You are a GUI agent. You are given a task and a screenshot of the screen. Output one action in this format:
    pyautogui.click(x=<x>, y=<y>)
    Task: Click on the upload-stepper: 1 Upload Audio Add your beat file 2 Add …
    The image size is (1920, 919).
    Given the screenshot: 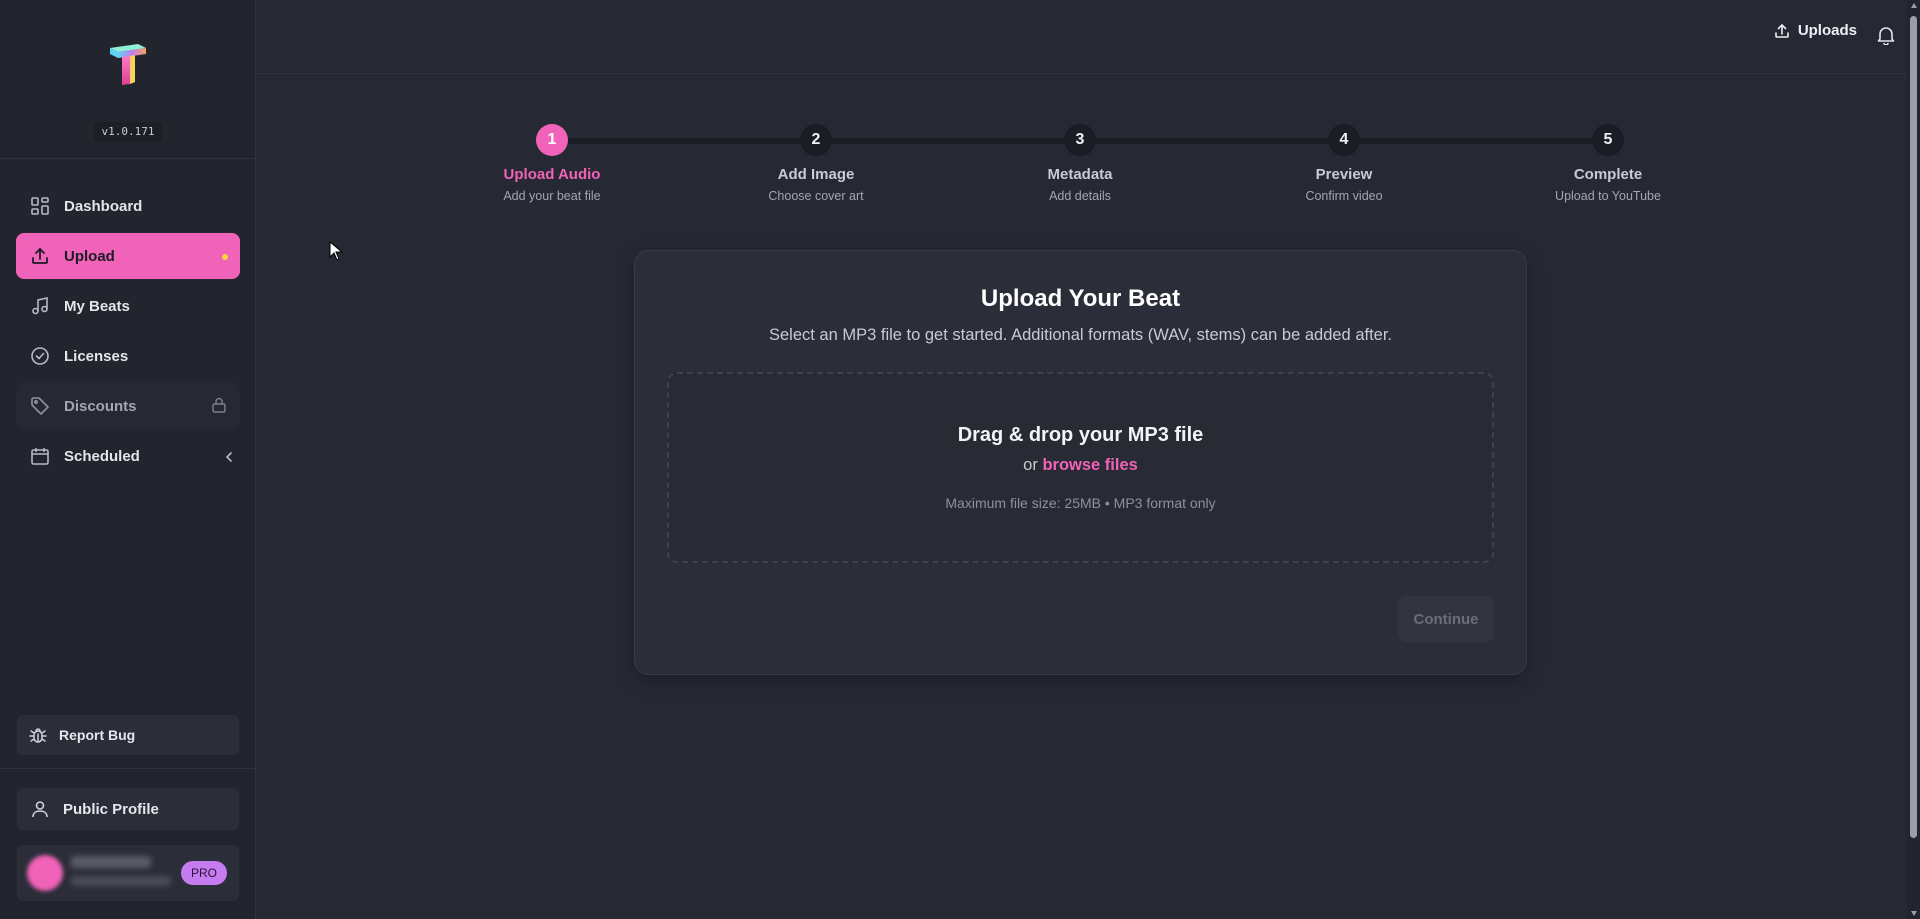 What is the action you would take?
    pyautogui.click(x=1066, y=174)
    